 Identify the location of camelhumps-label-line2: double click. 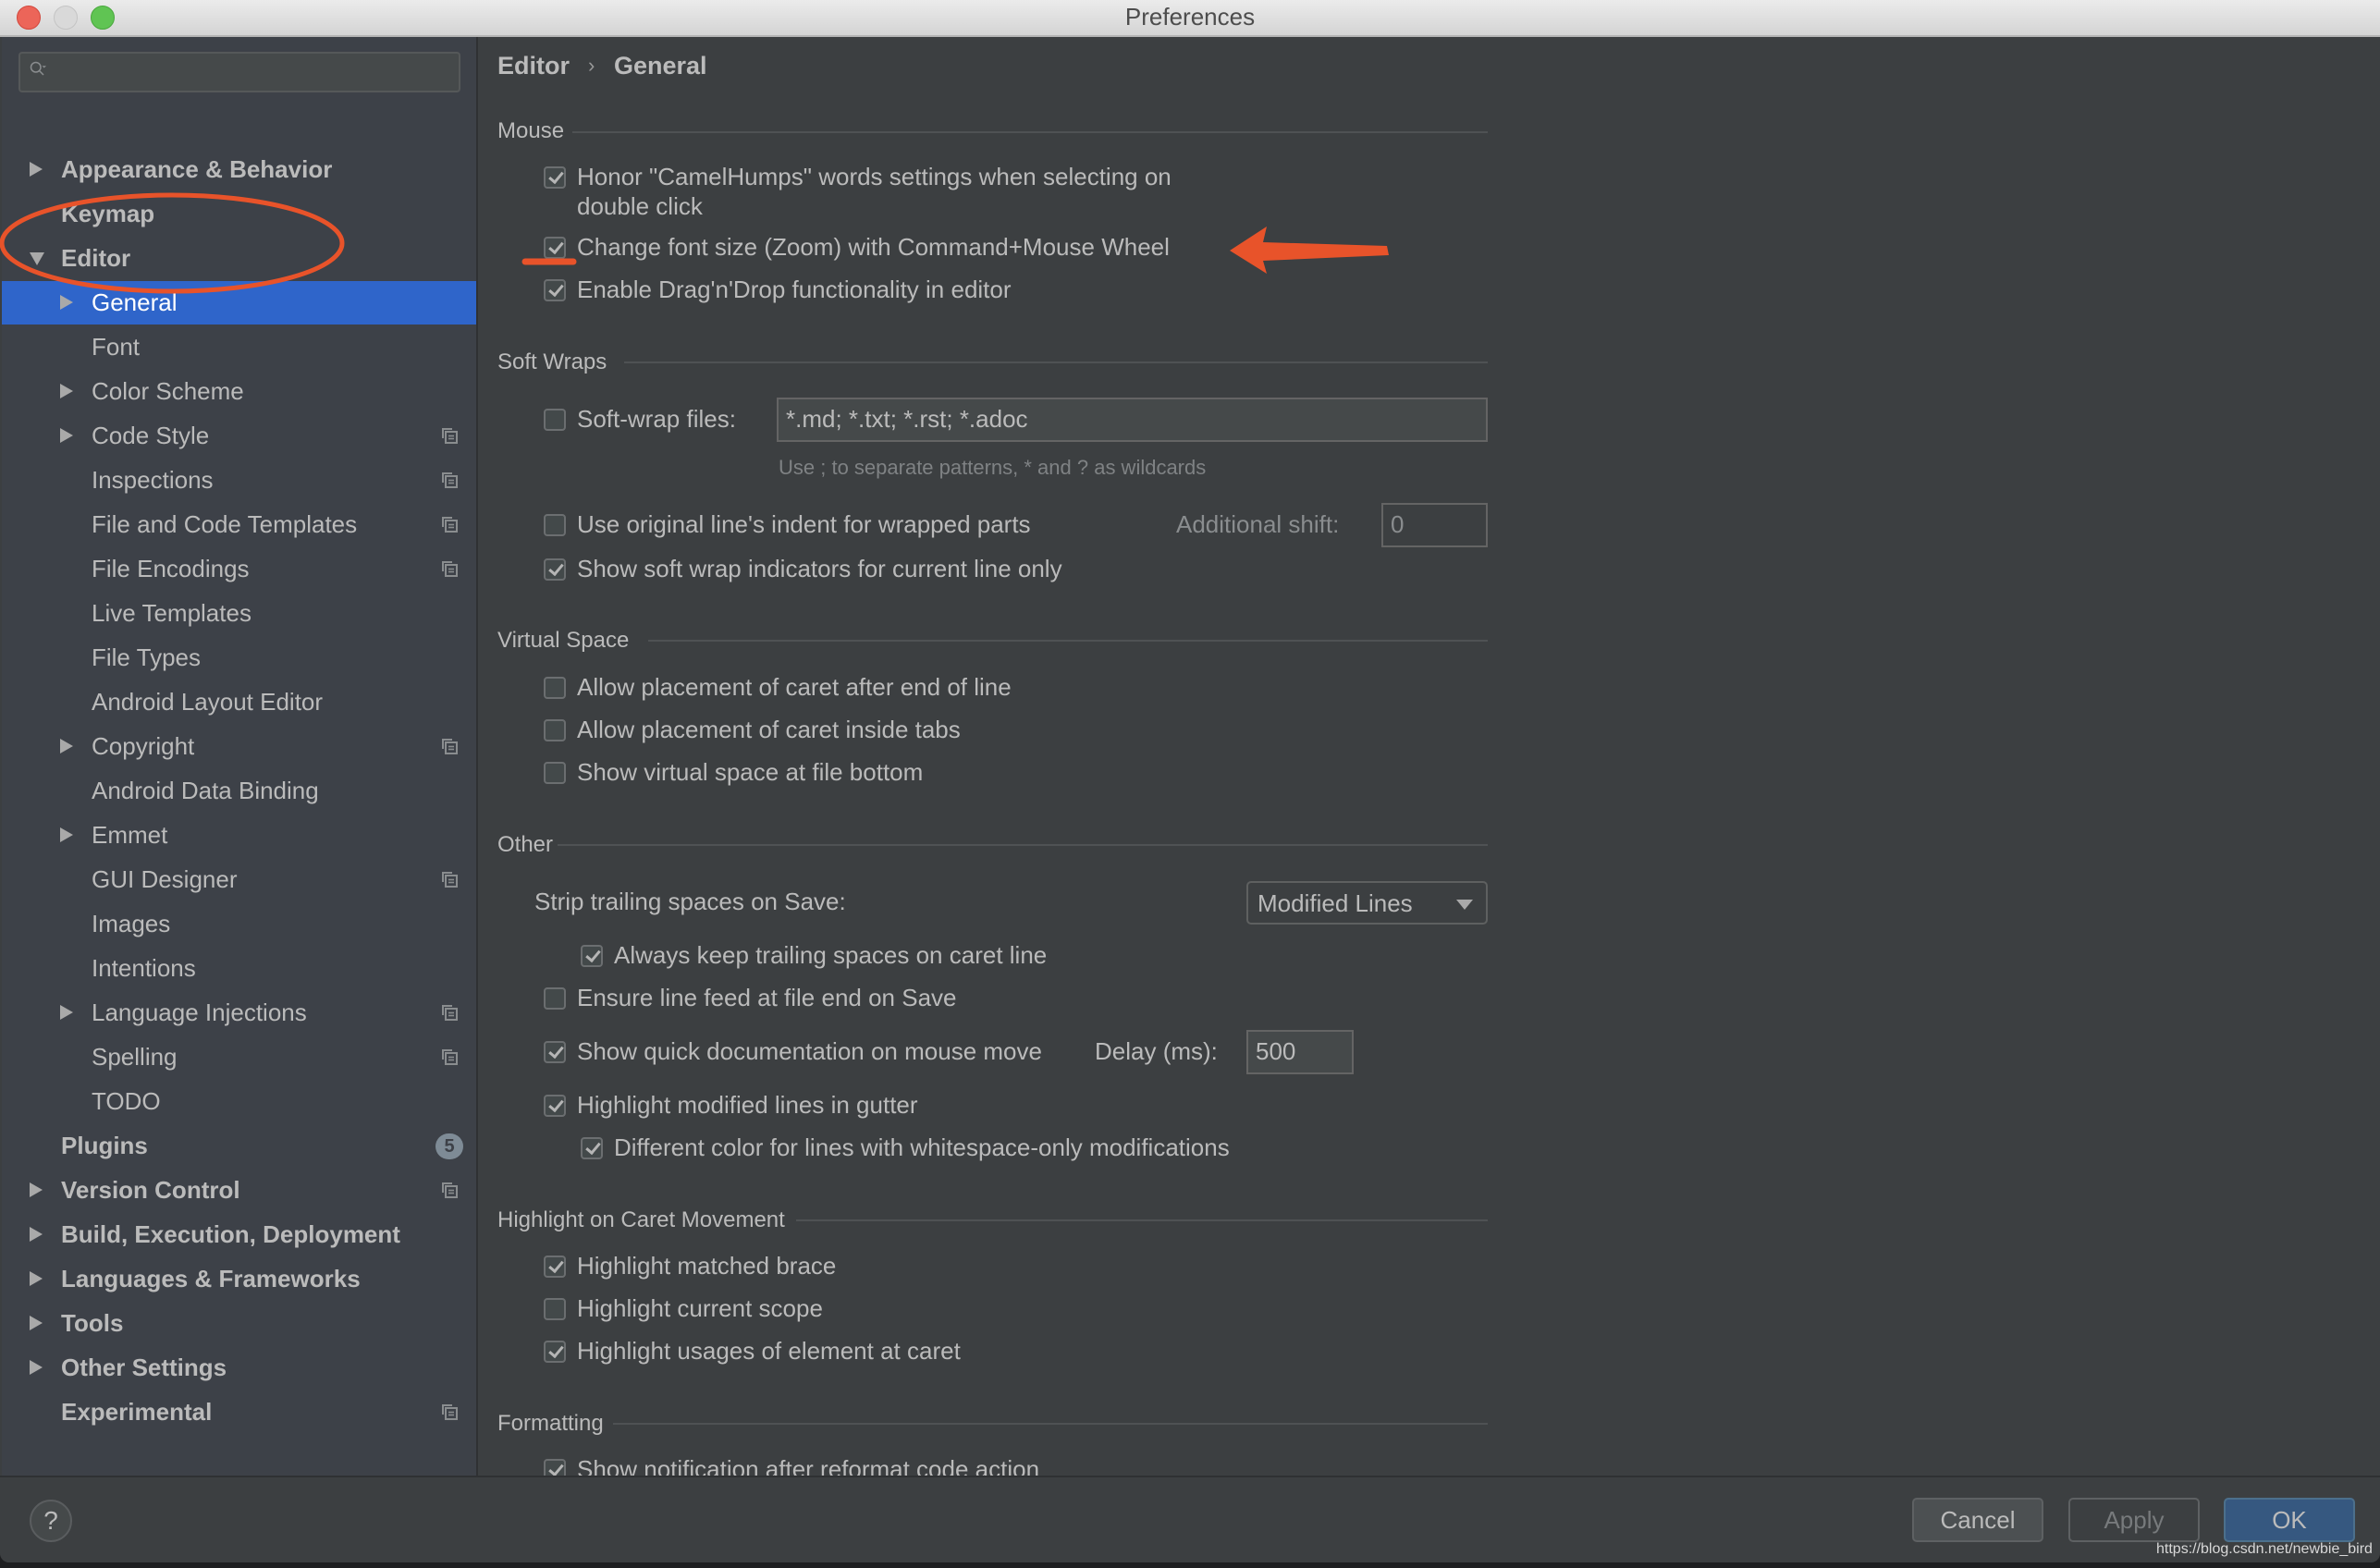
(640, 207).